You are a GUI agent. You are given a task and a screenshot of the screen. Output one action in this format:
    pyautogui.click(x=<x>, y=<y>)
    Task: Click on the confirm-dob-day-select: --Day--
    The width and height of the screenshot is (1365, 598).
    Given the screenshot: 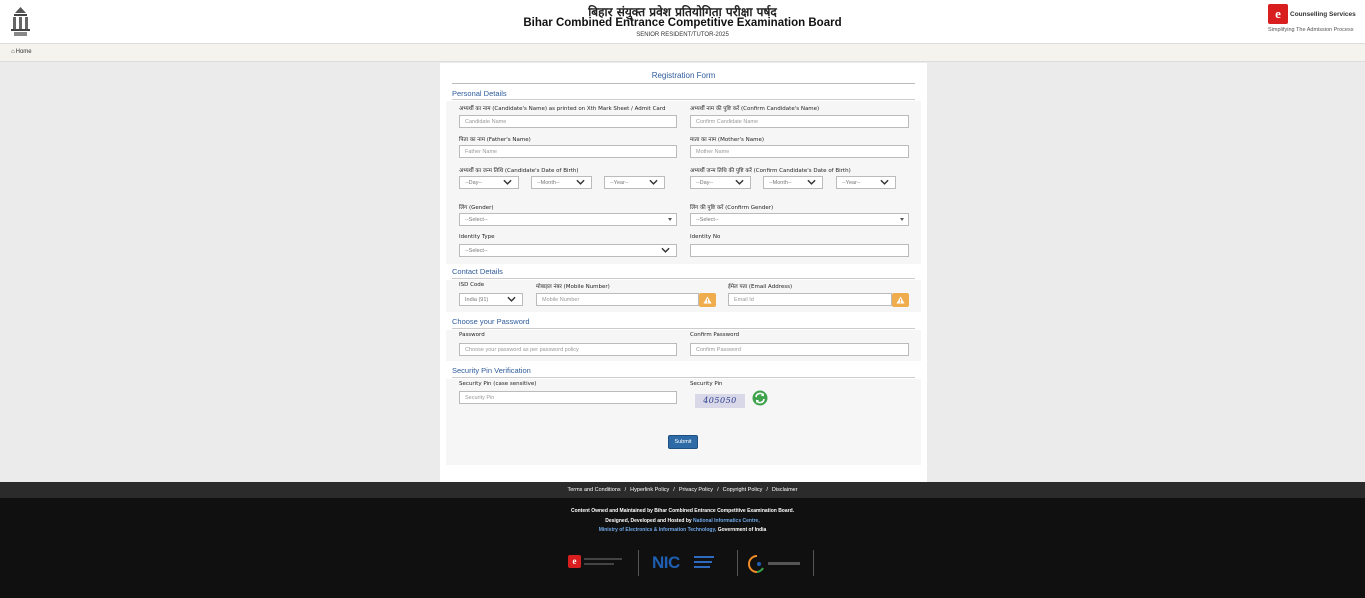 What is the action you would take?
    pyautogui.click(x=720, y=182)
    